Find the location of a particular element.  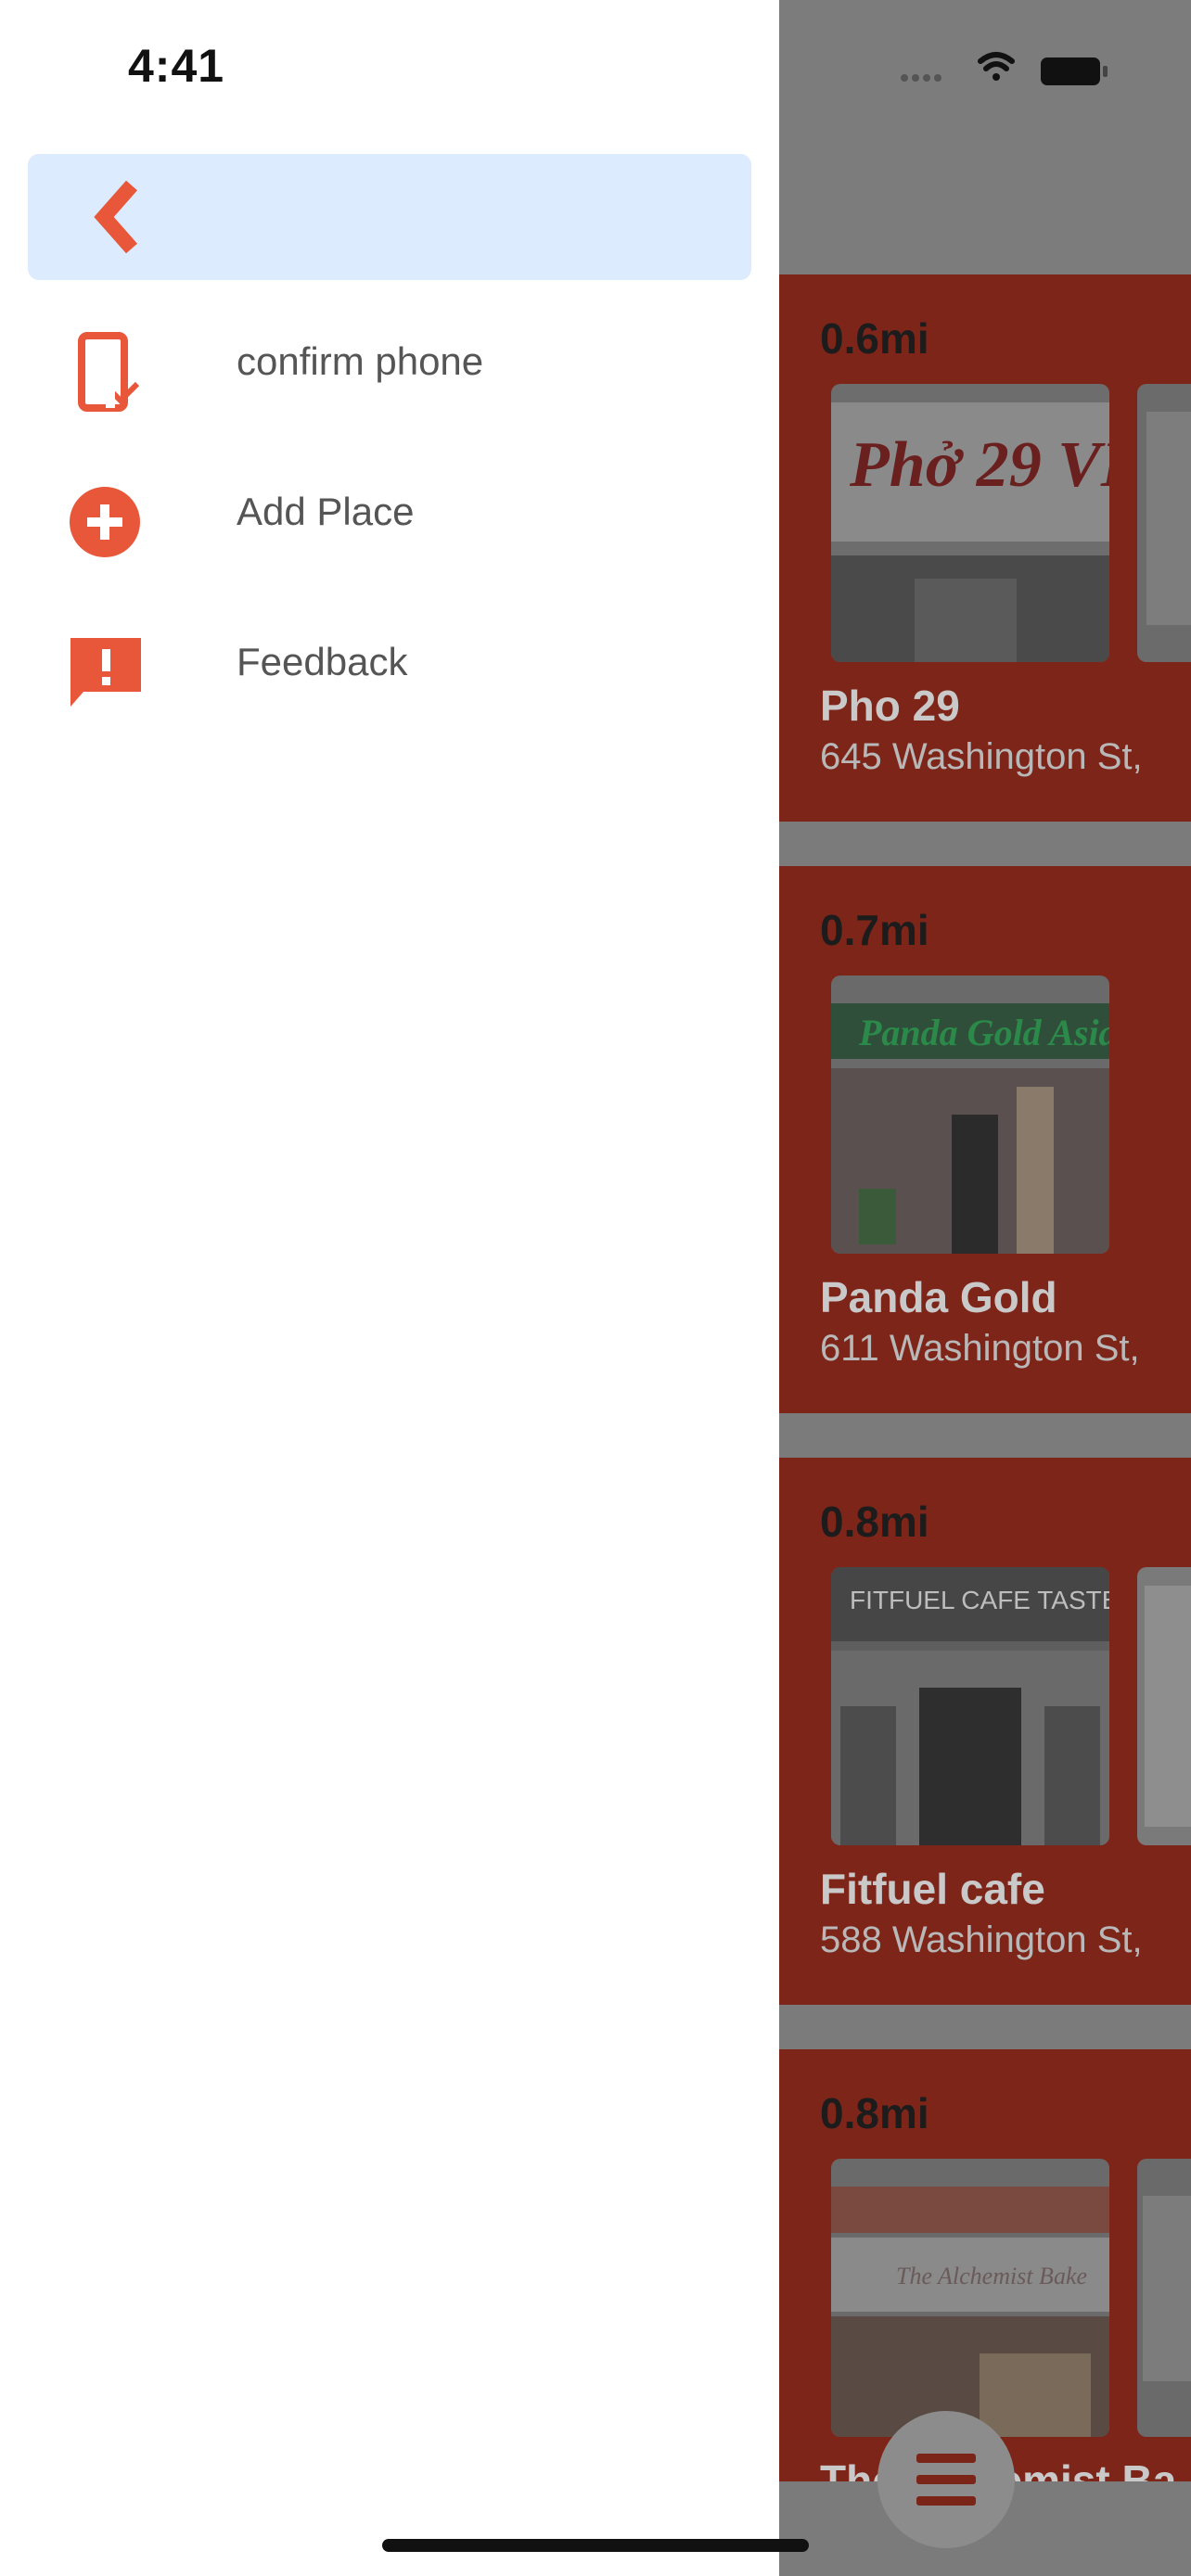

place-name: Pho 29 is located at coordinates (890, 706).